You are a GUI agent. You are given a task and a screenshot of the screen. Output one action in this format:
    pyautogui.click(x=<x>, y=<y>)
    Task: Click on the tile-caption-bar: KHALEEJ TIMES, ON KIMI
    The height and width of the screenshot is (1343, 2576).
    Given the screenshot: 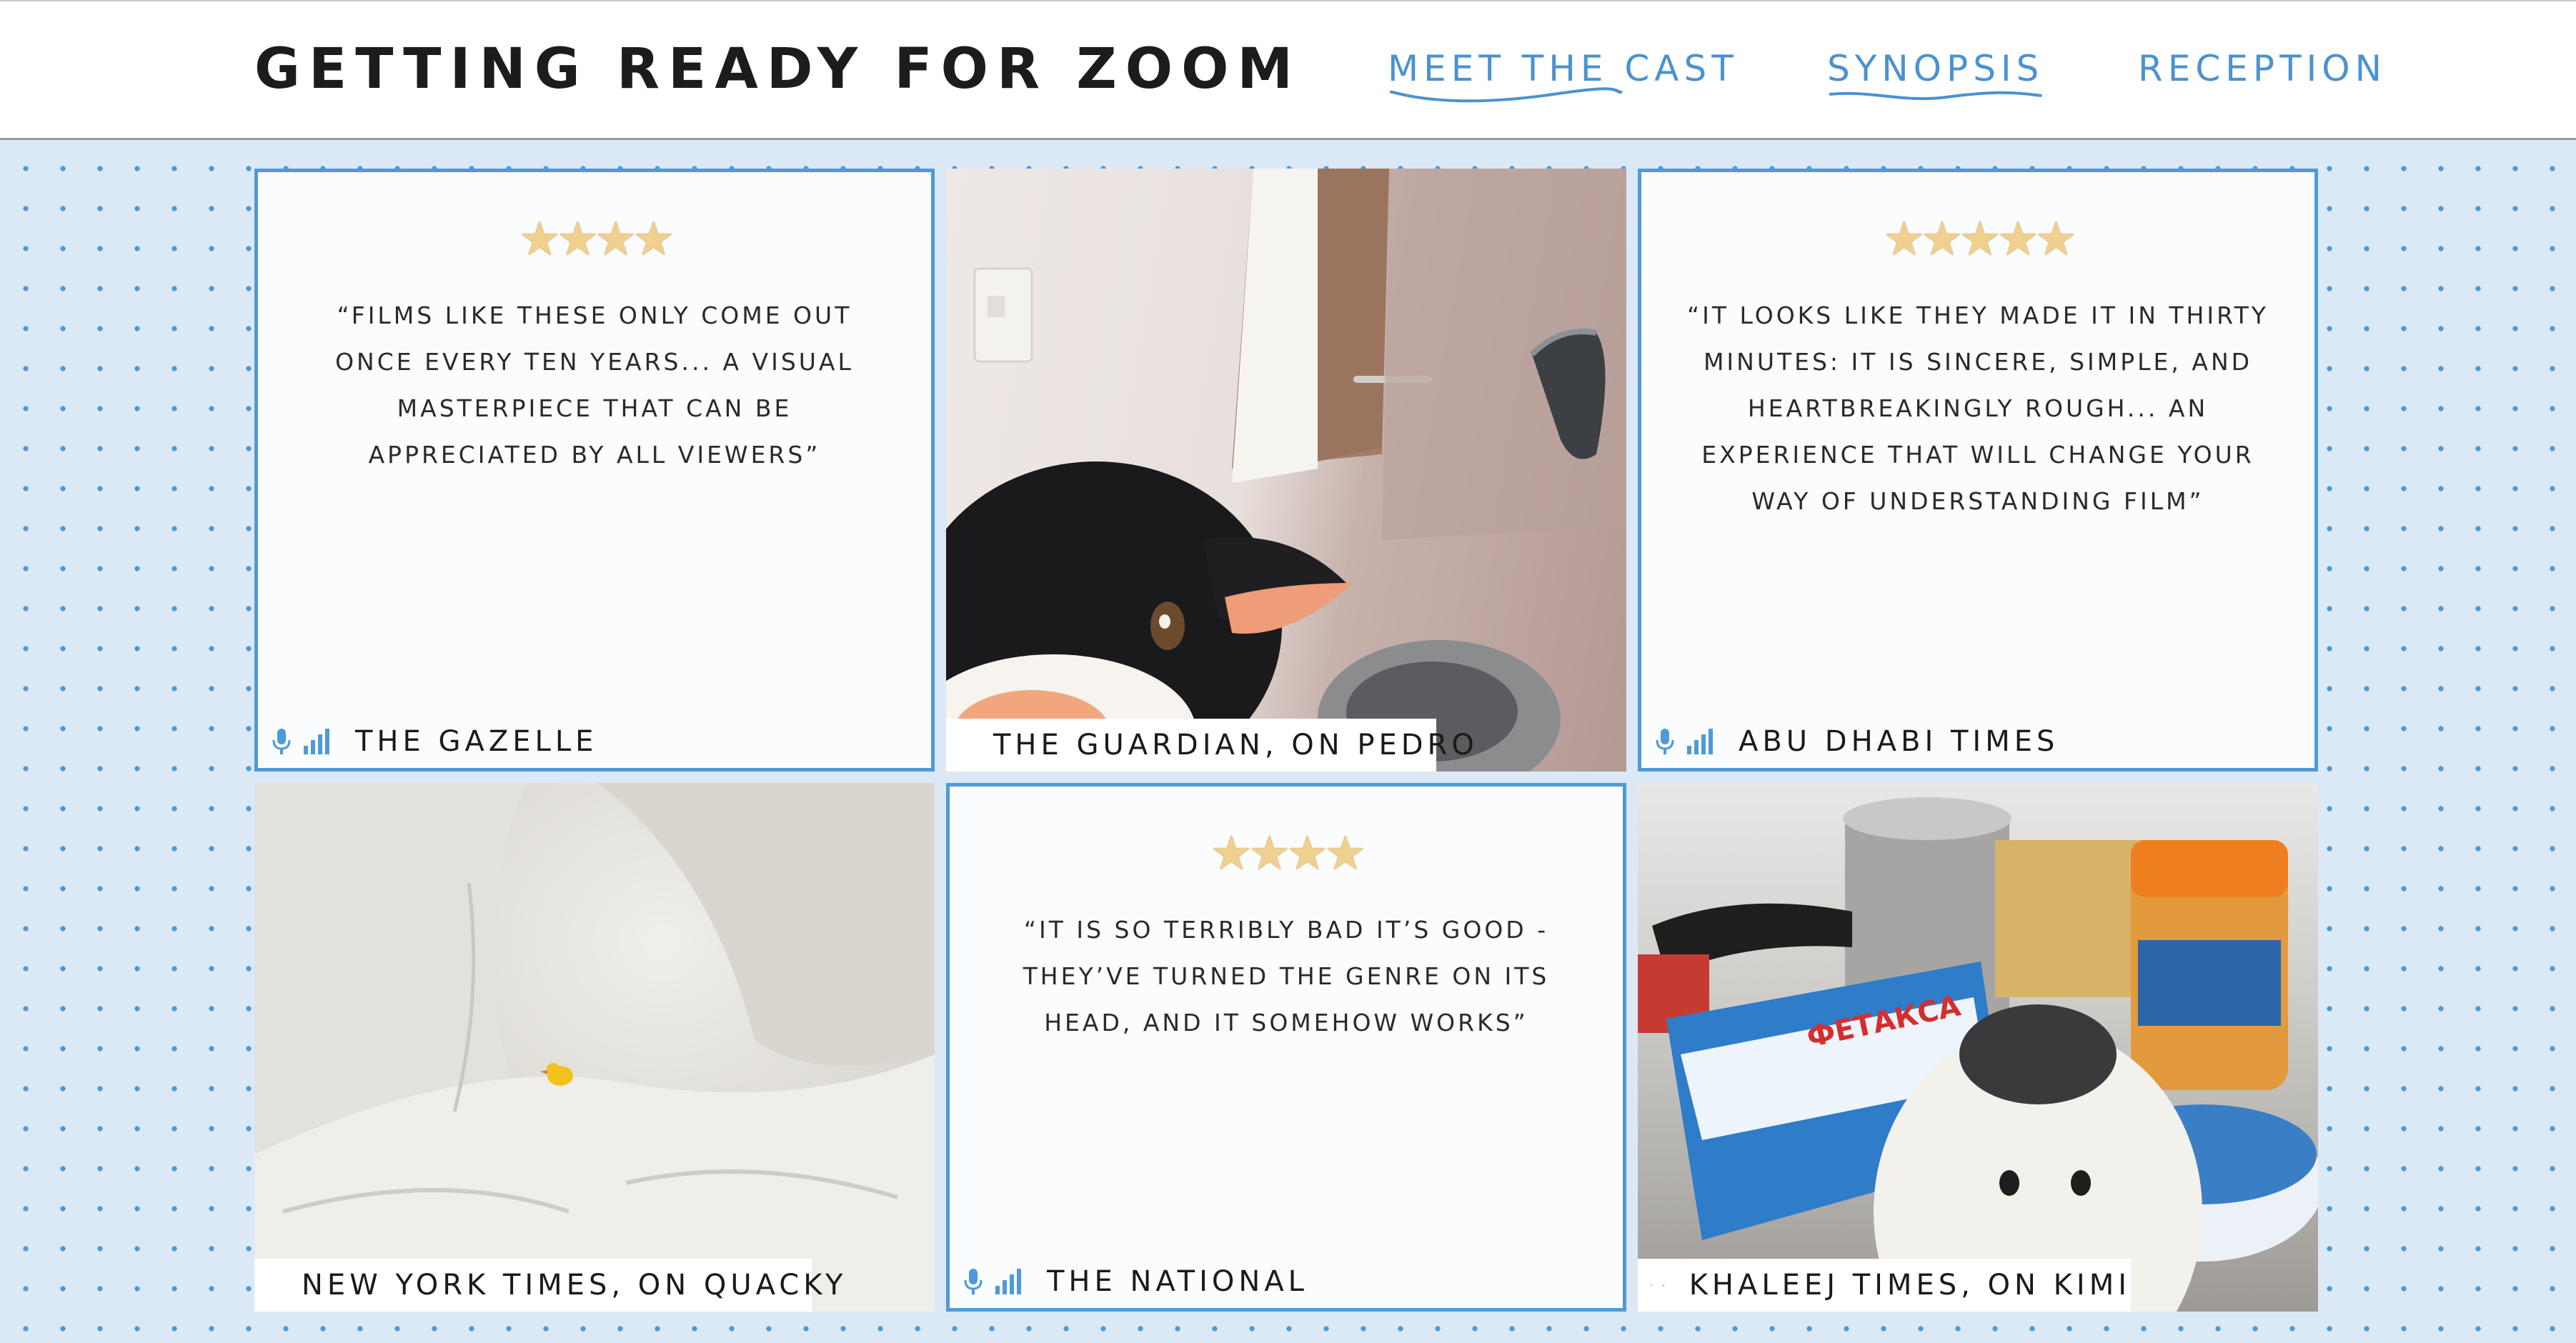 What is the action you would take?
    pyautogui.click(x=1884, y=1285)
    